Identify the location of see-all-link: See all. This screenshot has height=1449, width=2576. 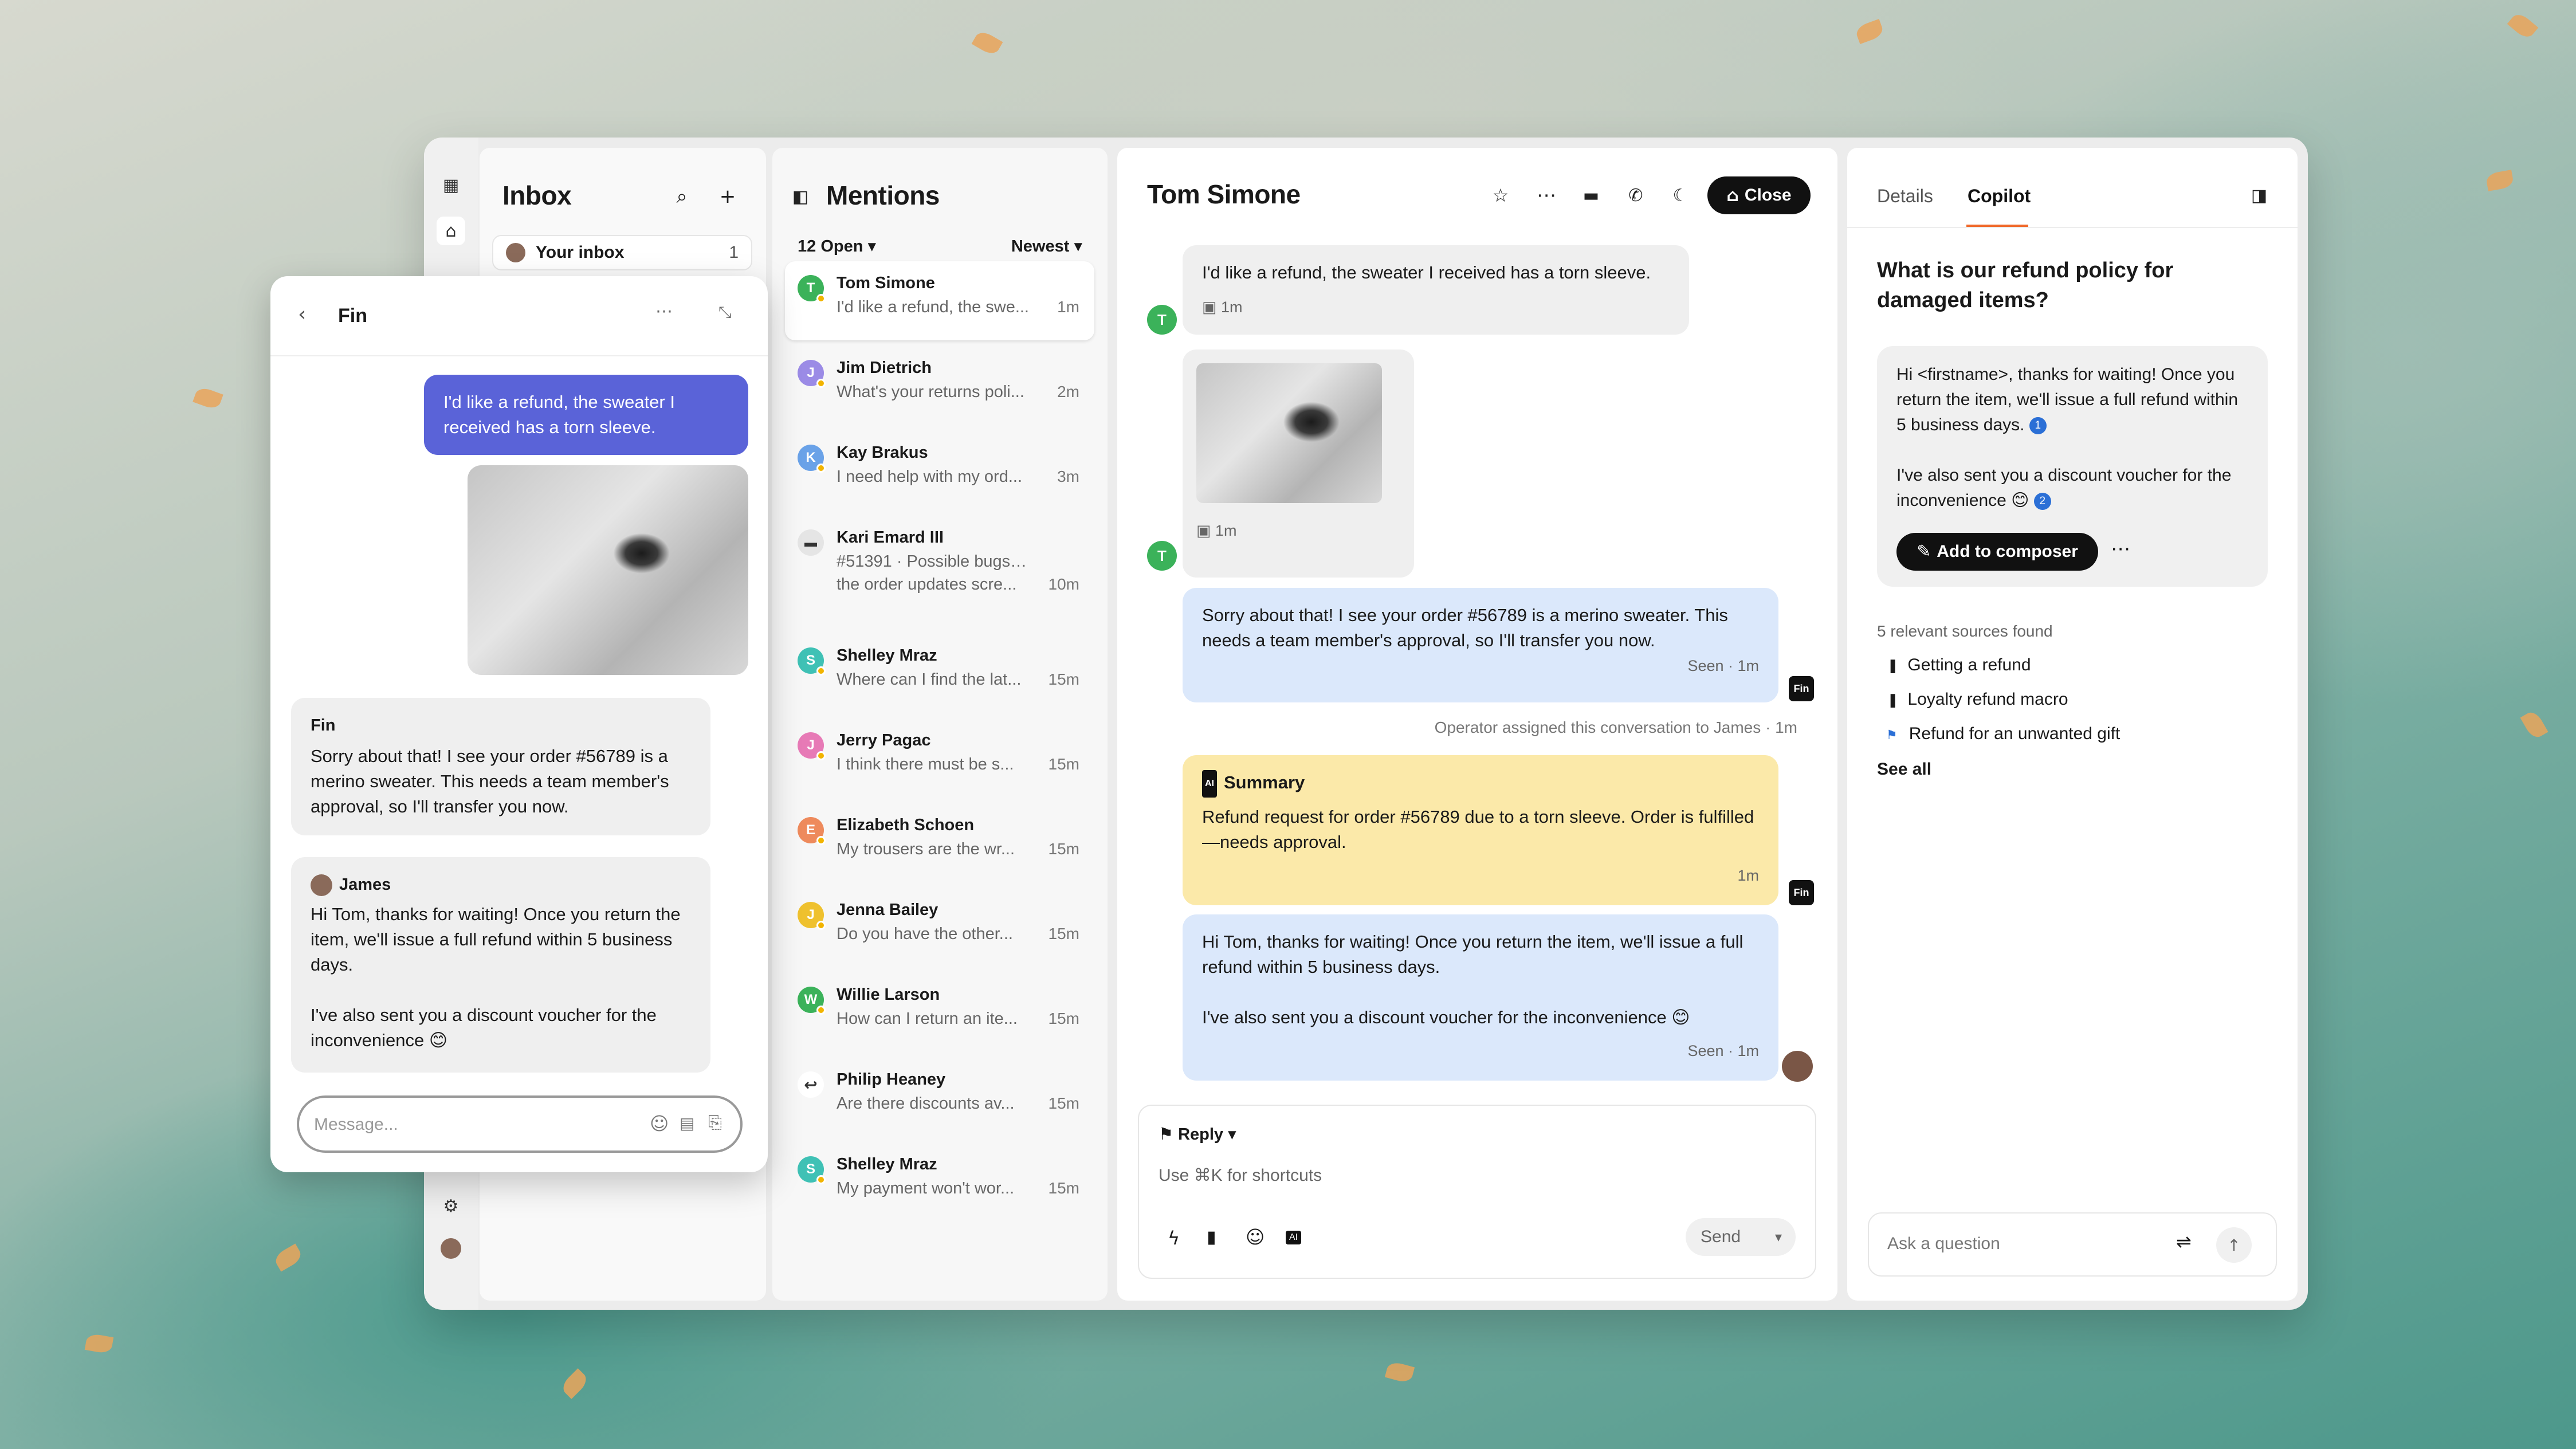
(1904, 770).